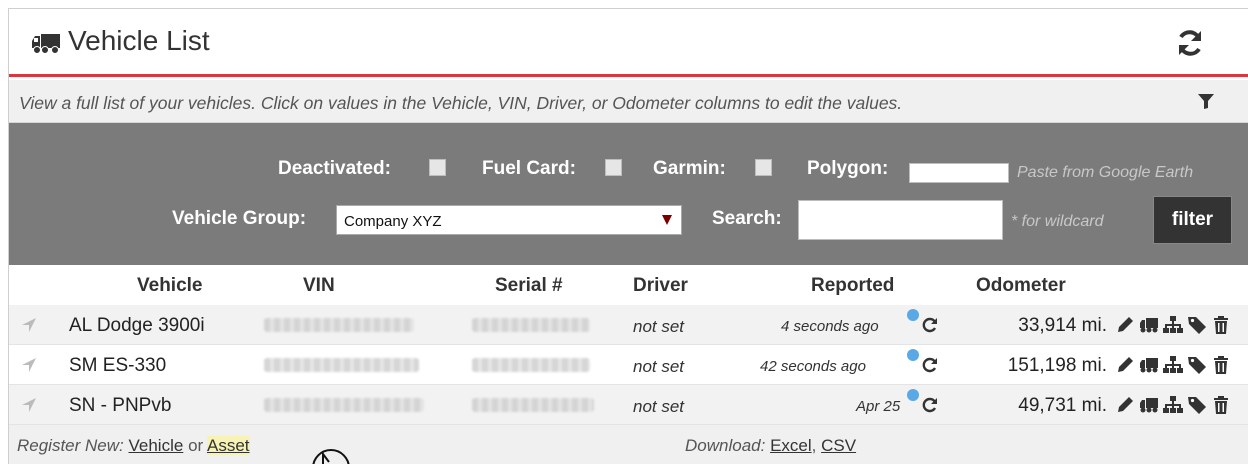 The image size is (1248, 464). What do you see at coordinates (1042, 366) in the screenshot?
I see `odometer-value: 151,198 mi.` at bounding box center [1042, 366].